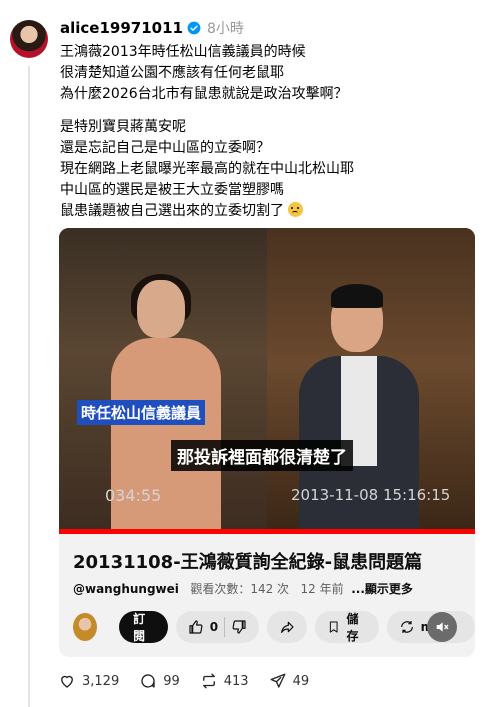  I want to click on post-line-last: 鼠患議題被自己選出來的立委切割了, so click(270, 211).